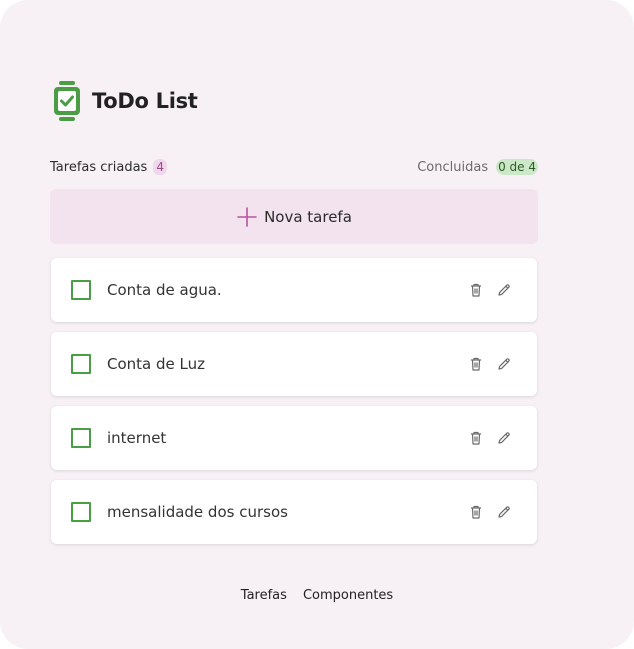 Image resolution: width=634 pixels, height=649 pixels. What do you see at coordinates (99, 167) in the screenshot?
I see `created-label: Tarefas criadas` at bounding box center [99, 167].